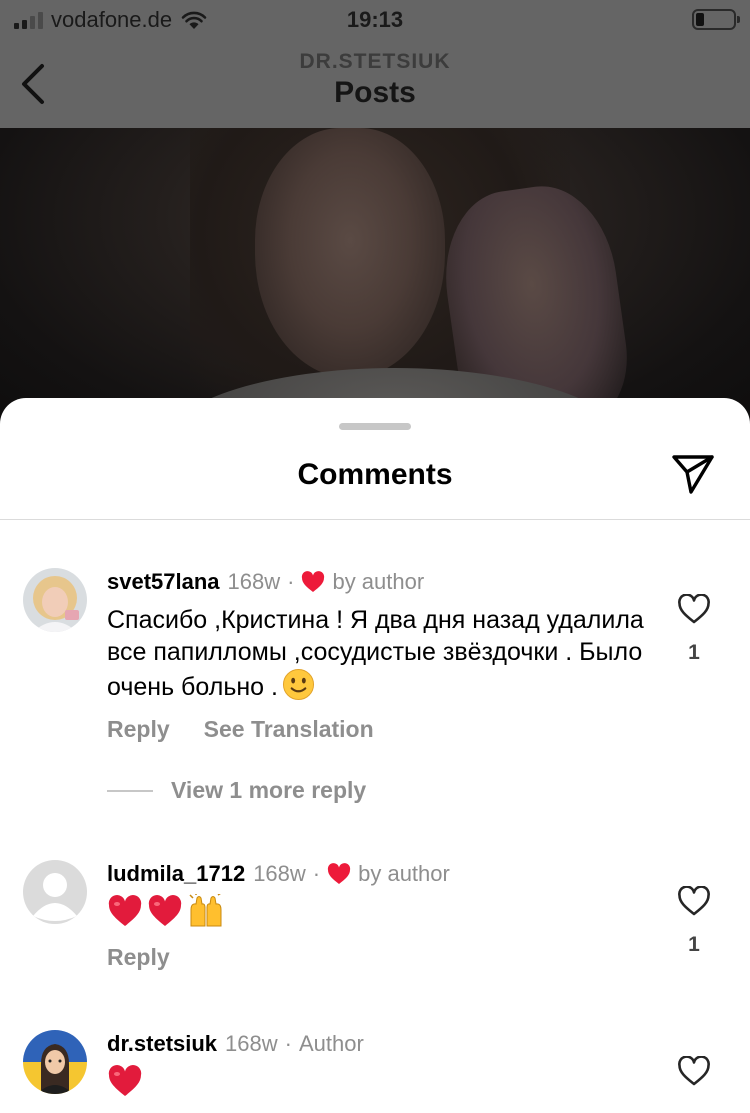 The image size is (750, 1113). What do you see at coordinates (375, 92) in the screenshot?
I see `page-title: Posts` at bounding box center [375, 92].